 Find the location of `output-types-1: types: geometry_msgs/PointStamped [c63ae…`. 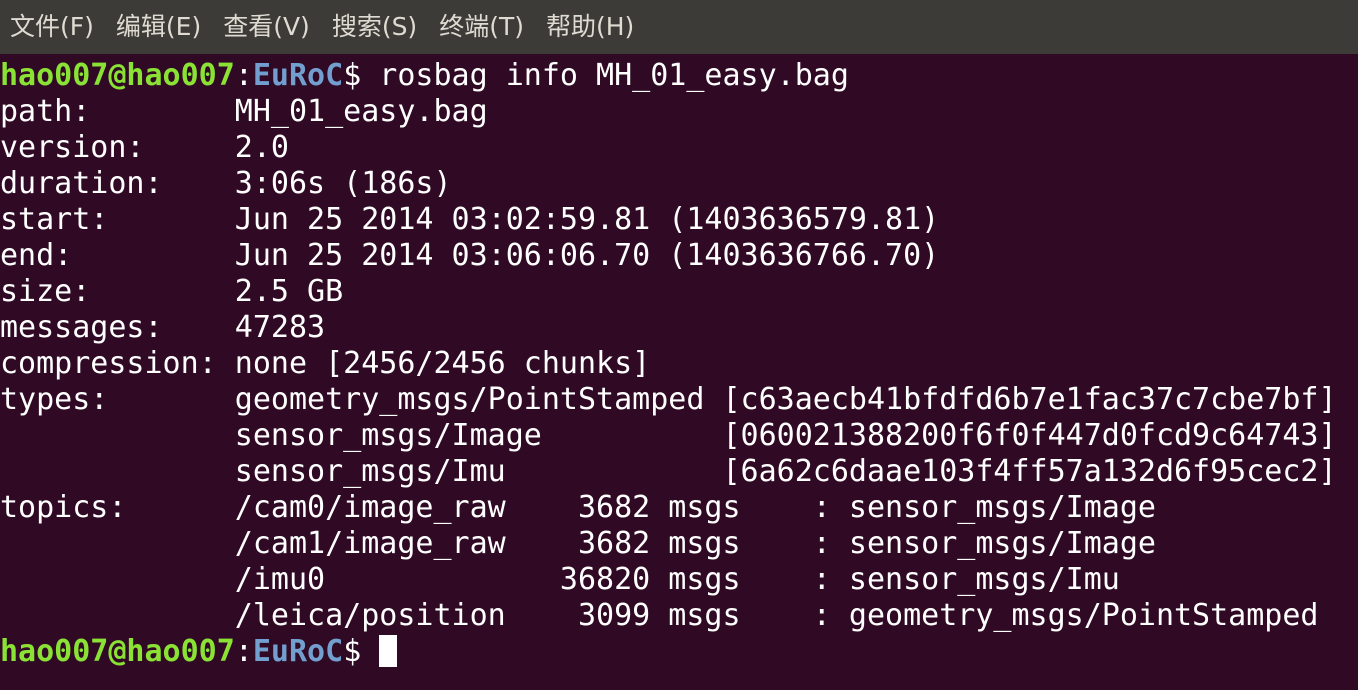

output-types-1: types: geometry_msgs/PointStamped [c63ae… is located at coordinates (668, 399).